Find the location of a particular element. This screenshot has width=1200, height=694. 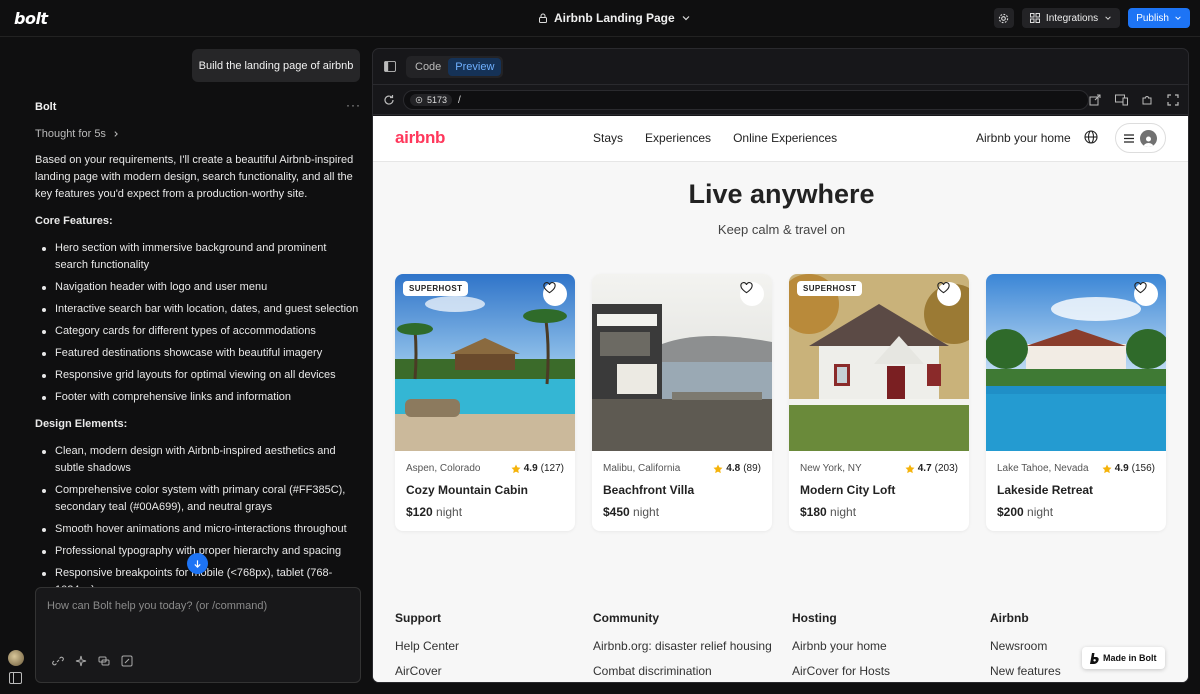

sidebar-toggle-button is located at coordinates (15, 679).